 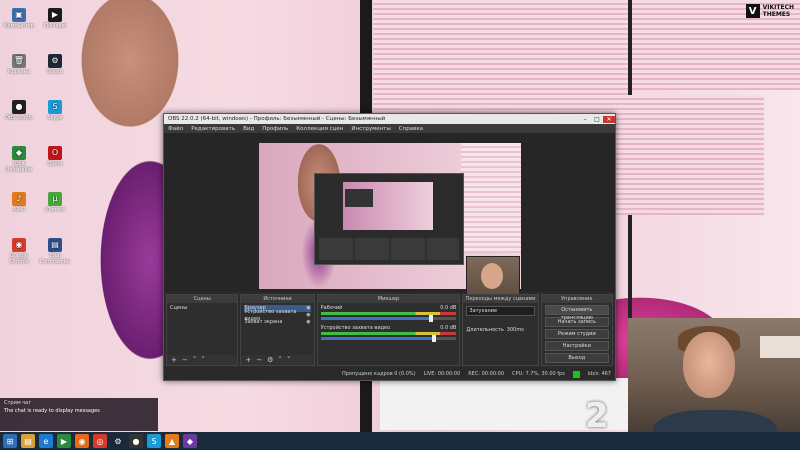 What do you see at coordinates (19, 107) in the screenshot?
I see `icon-3-glyph-icon: ●` at bounding box center [19, 107].